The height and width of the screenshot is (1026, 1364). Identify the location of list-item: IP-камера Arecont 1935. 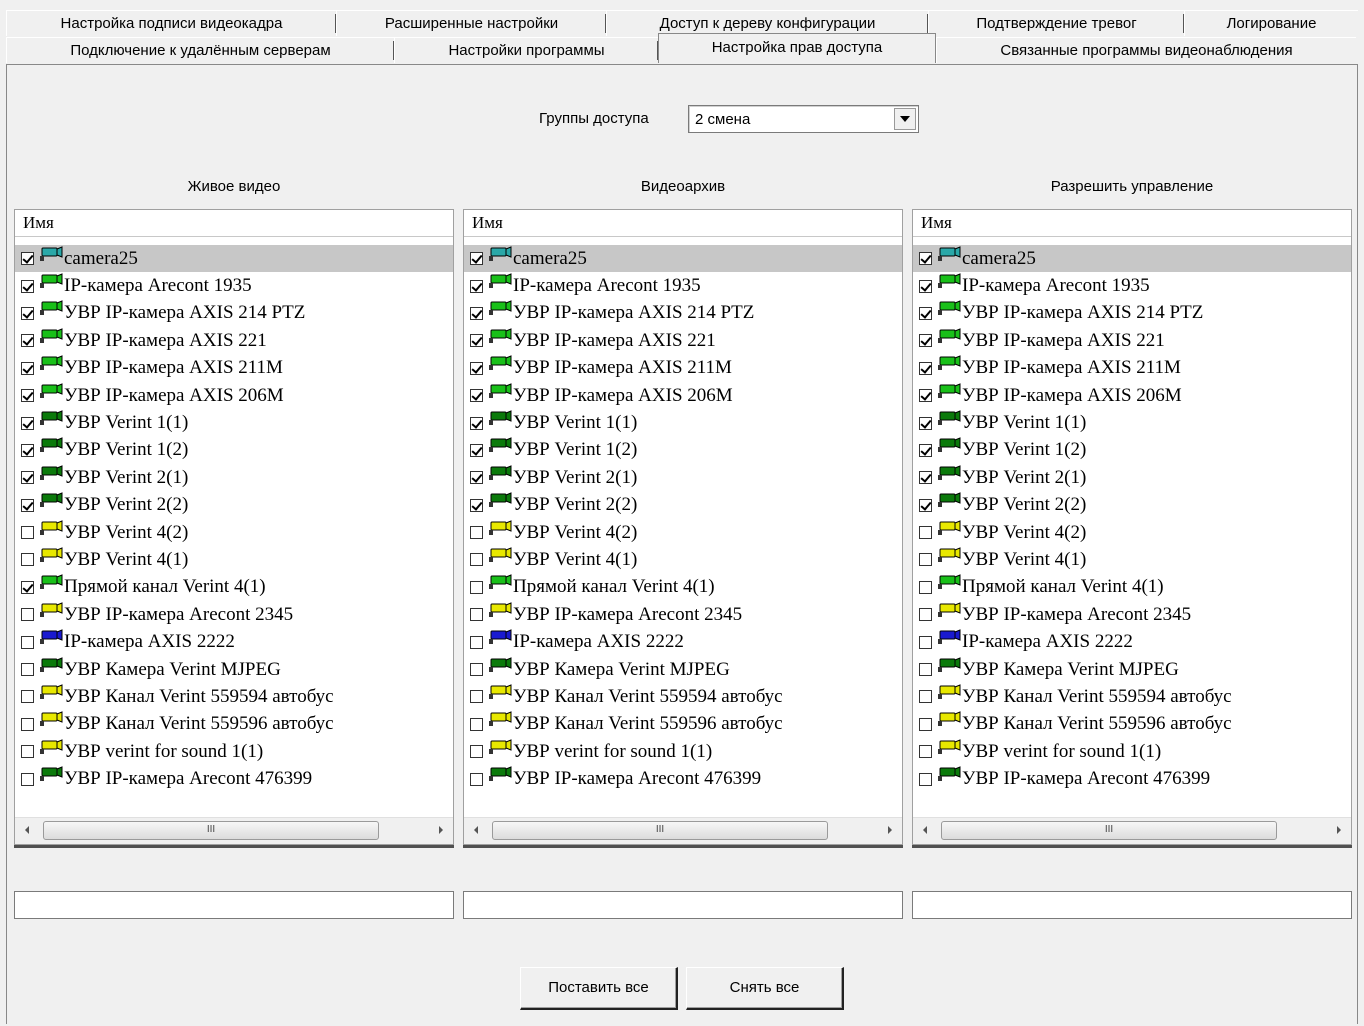
(234, 285).